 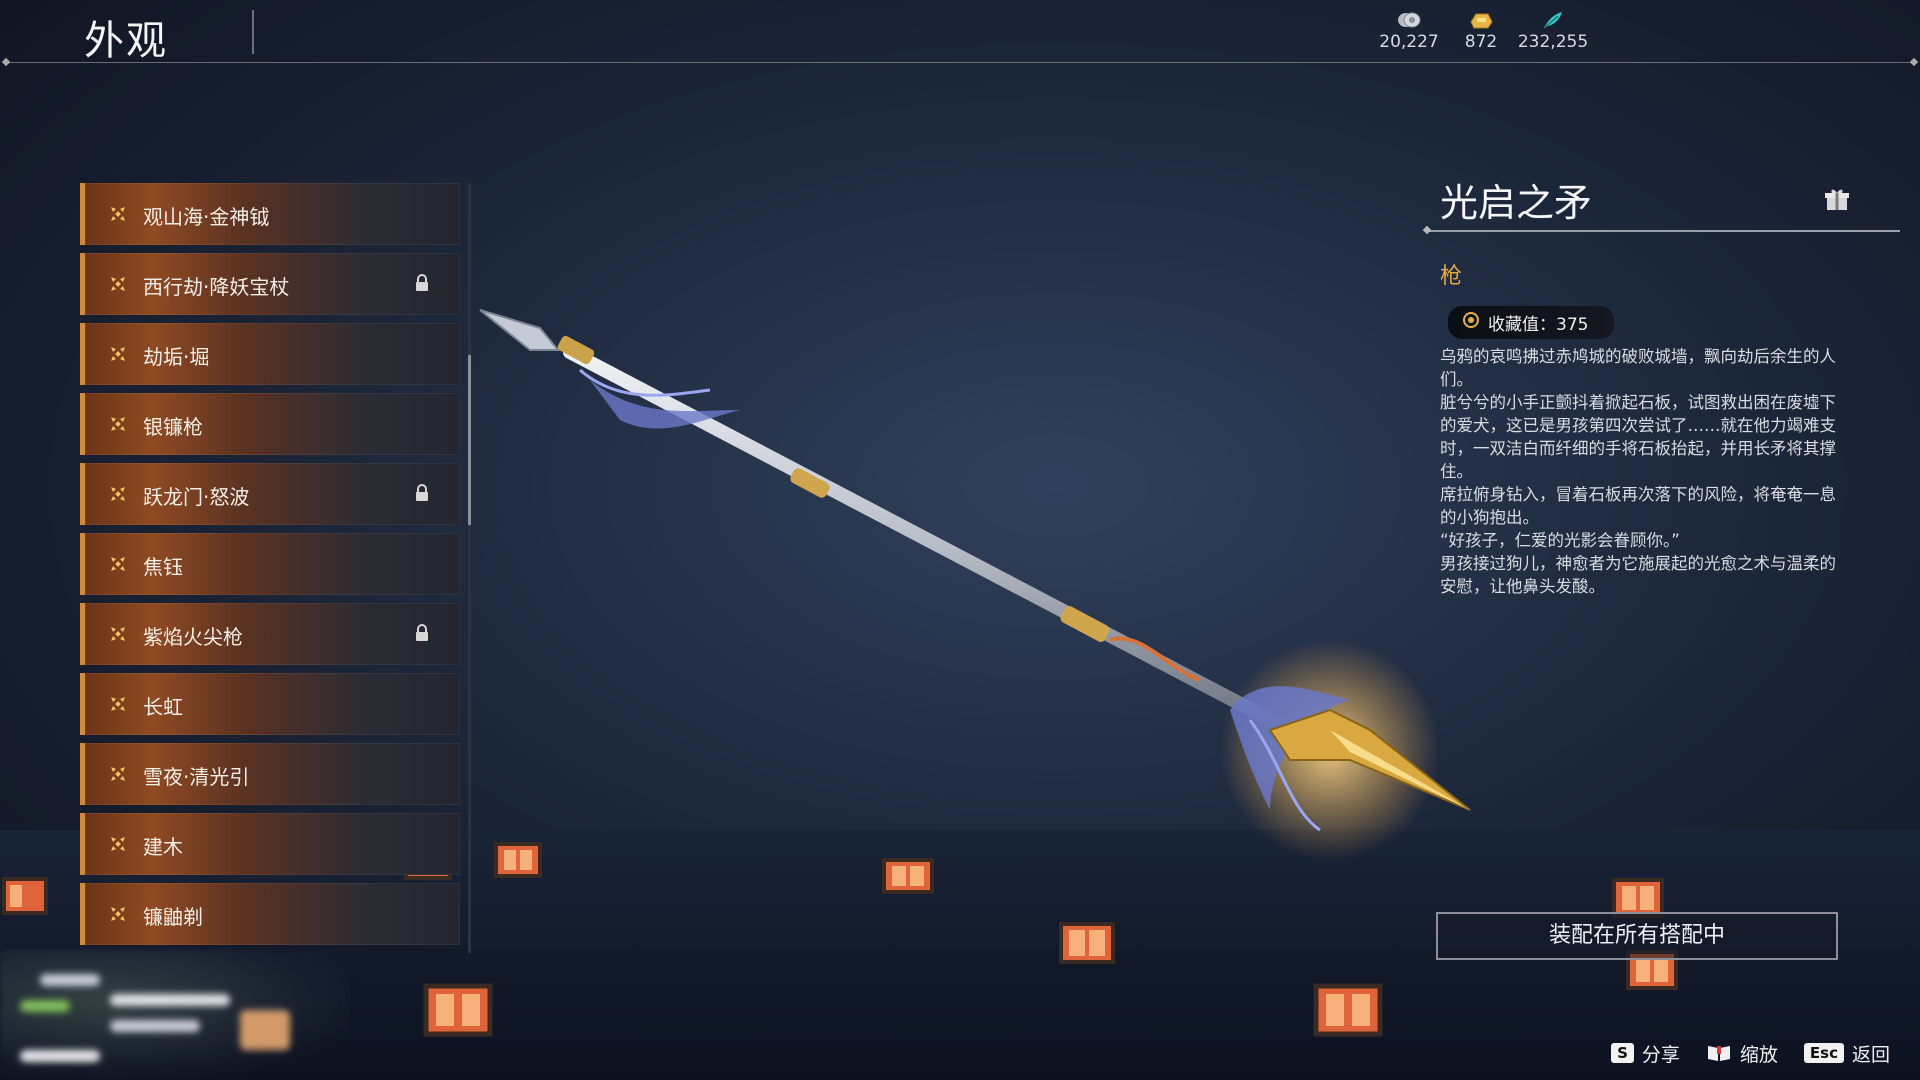 What do you see at coordinates (1553, 31) in the screenshot?
I see `currency-feather: 232,255` at bounding box center [1553, 31].